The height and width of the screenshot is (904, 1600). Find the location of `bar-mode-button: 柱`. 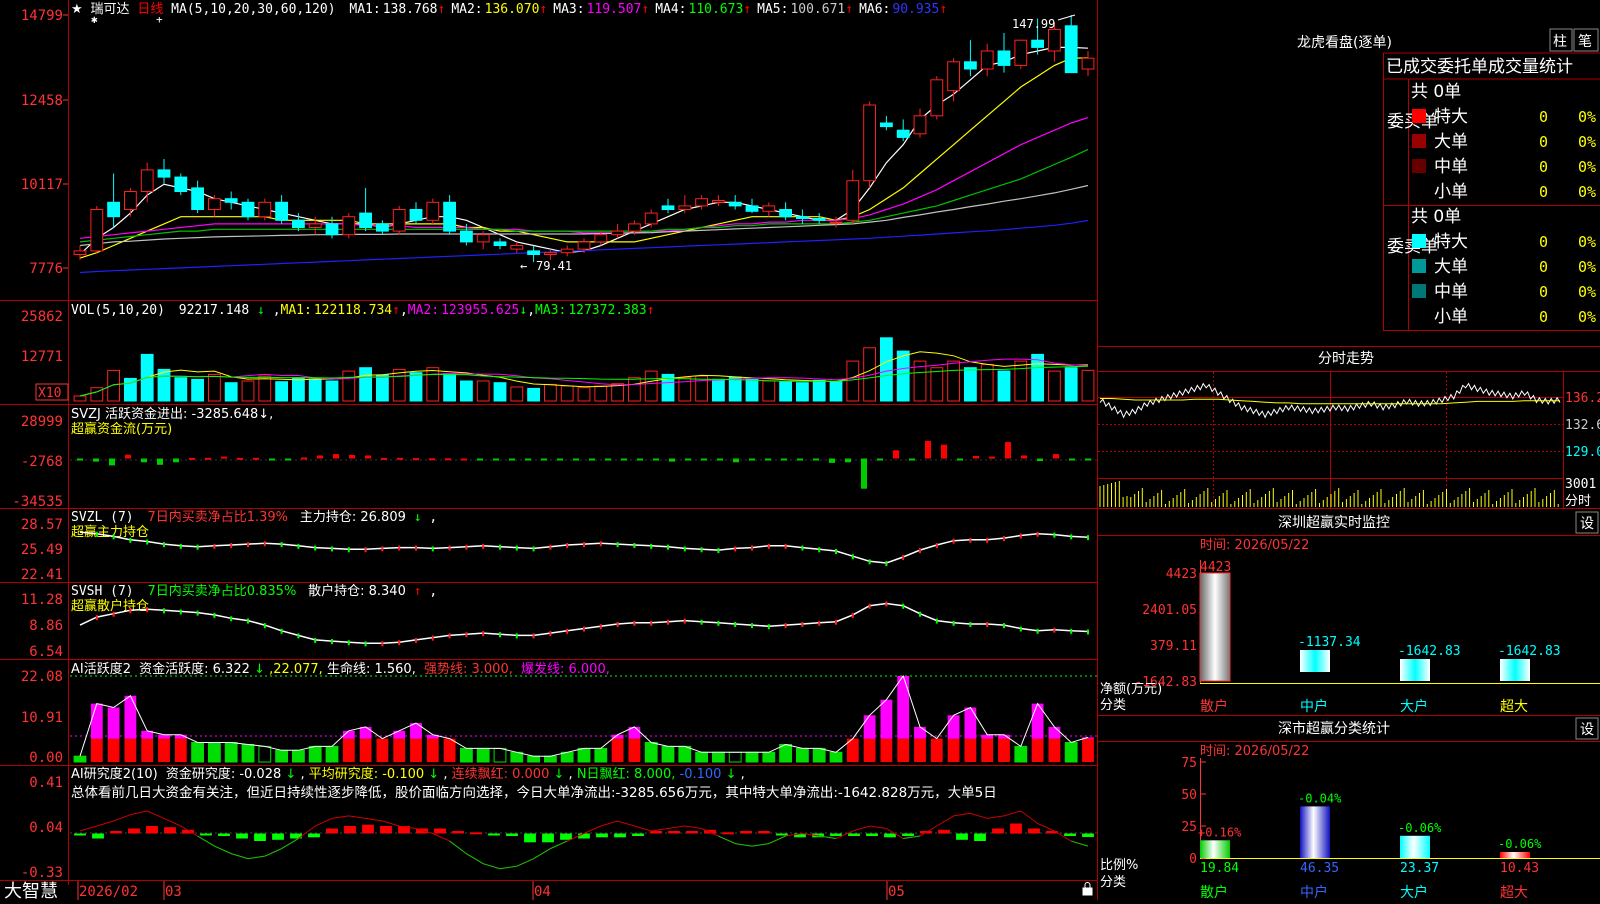

bar-mode-button: 柱 is located at coordinates (1561, 40).